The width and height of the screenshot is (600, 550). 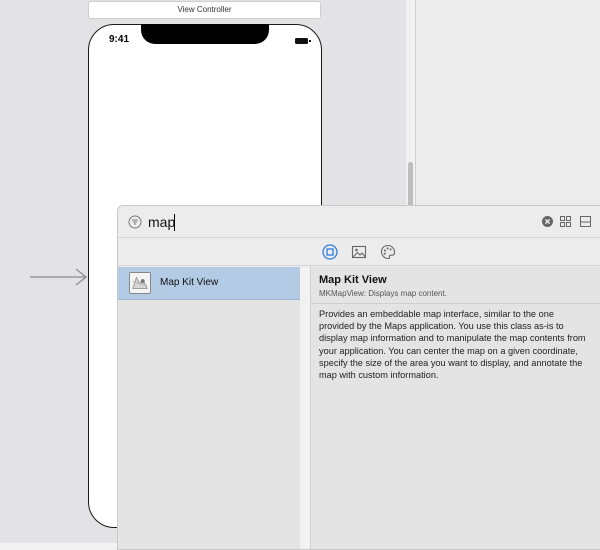 I want to click on entry-point-arrow-icon, so click(x=58, y=277).